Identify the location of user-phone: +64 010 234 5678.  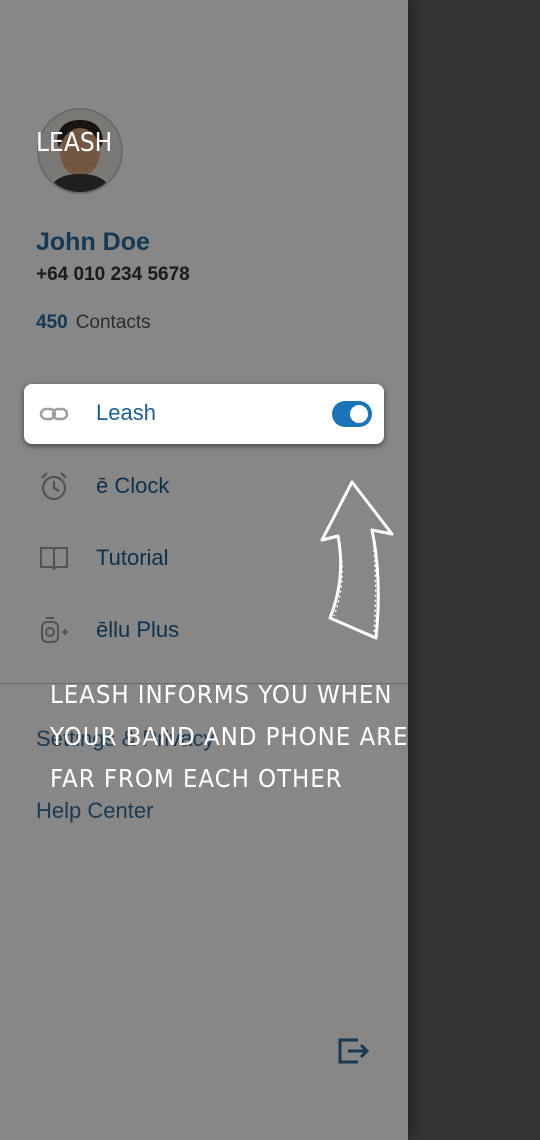
(113, 274).